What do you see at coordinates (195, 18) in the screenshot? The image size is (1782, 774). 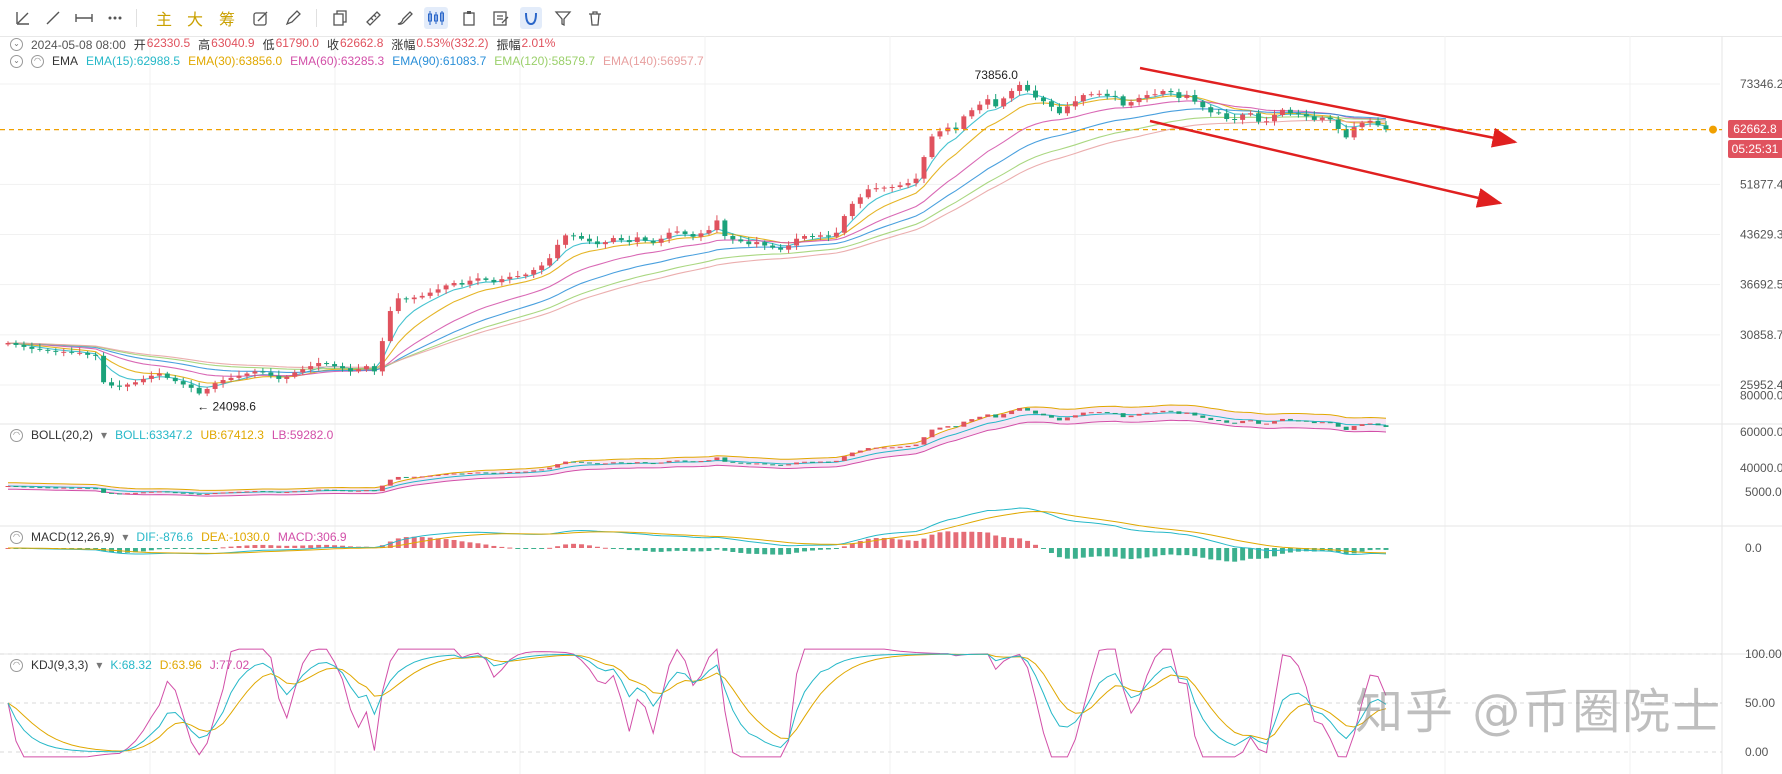 I see `large-button: 大` at bounding box center [195, 18].